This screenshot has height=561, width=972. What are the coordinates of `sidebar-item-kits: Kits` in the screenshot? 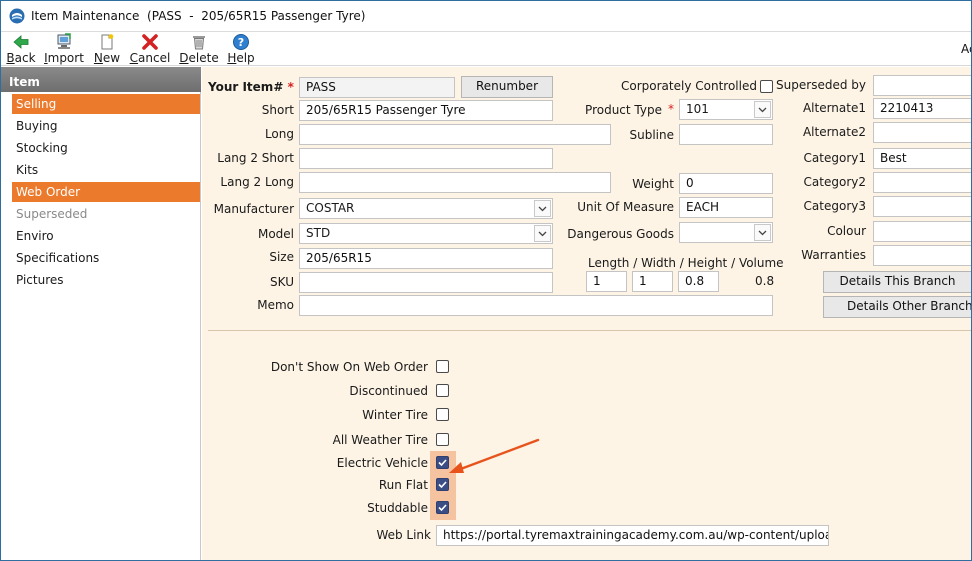 It's located at (106, 170).